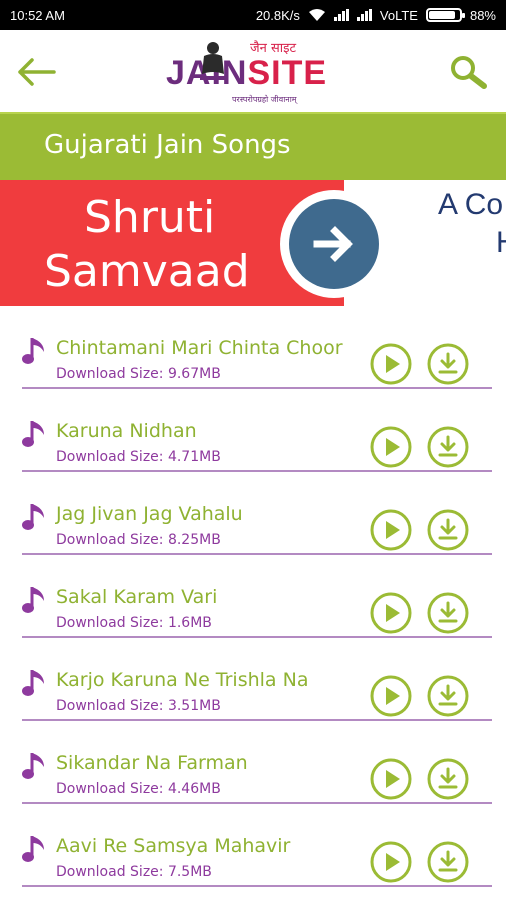 The width and height of the screenshot is (506, 900). What do you see at coordinates (199, 348) in the screenshot?
I see `song-title: Chintamani Mari Chinta Choor` at bounding box center [199, 348].